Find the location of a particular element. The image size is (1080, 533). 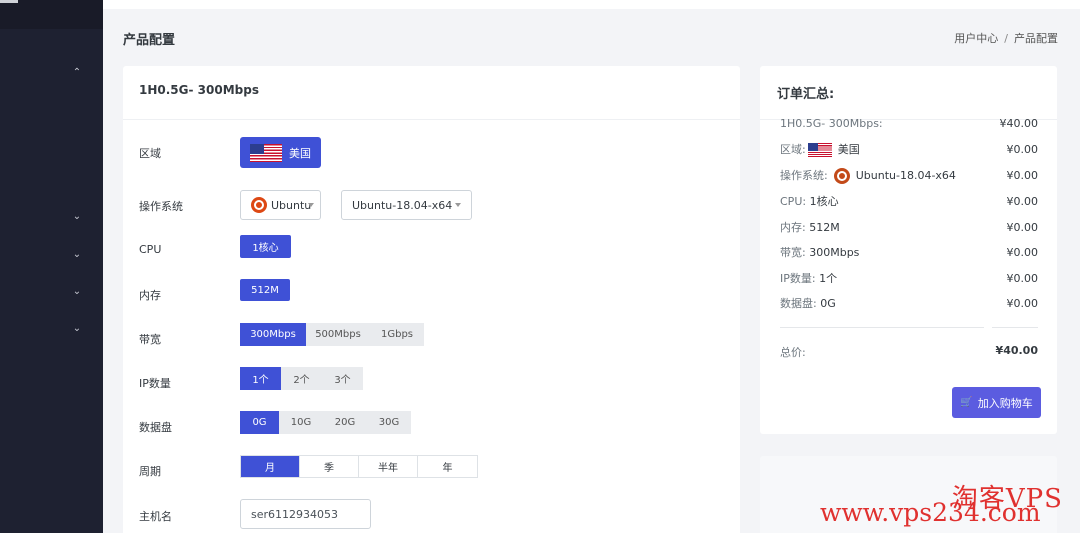

breadcrumb-home: 用户中心 is located at coordinates (976, 38).